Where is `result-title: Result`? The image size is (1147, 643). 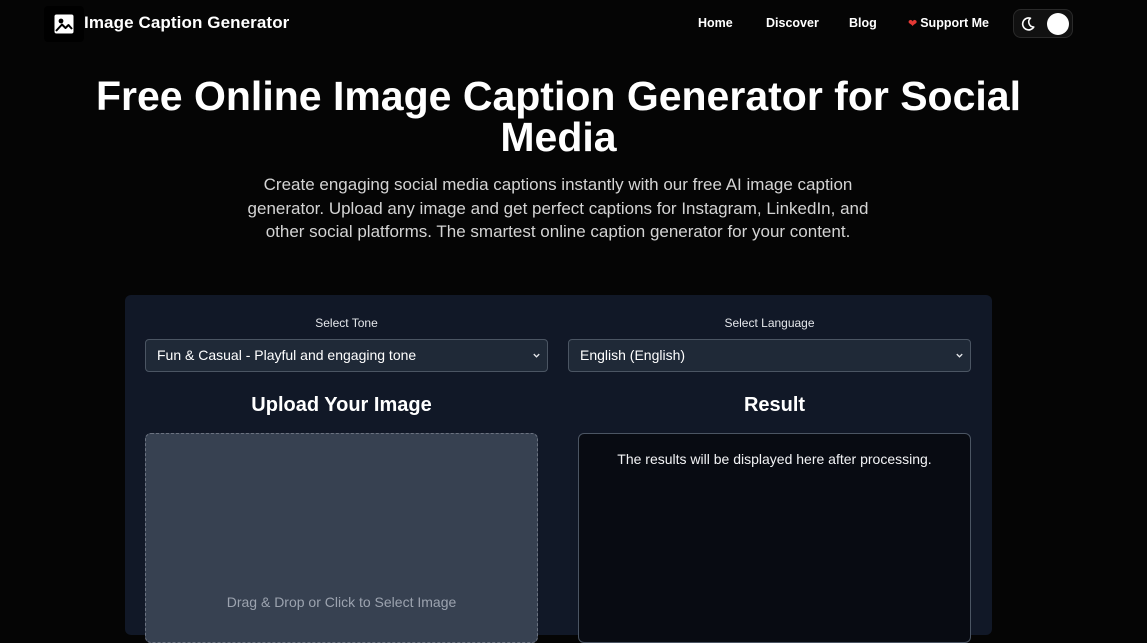 result-title: Result is located at coordinates (774, 405).